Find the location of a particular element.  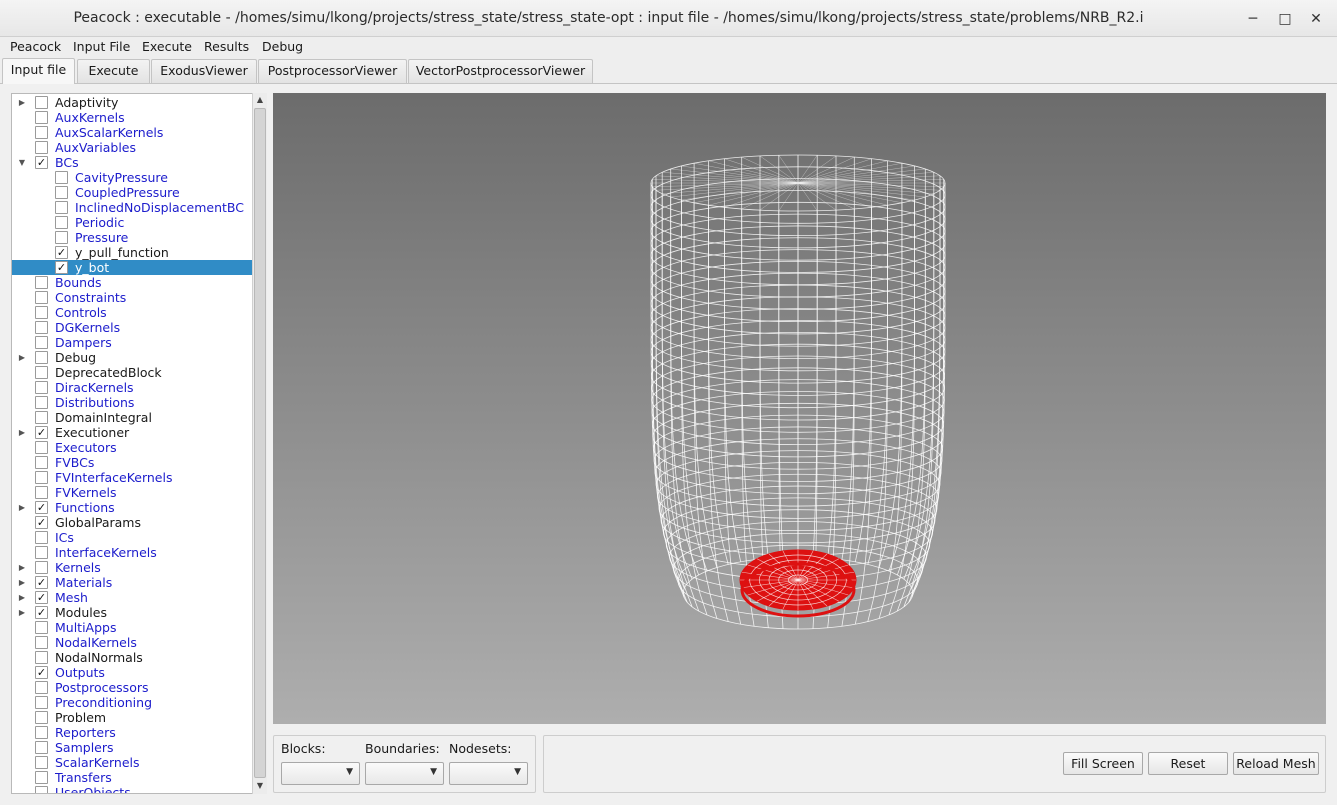

tree-item-problem: Problem is located at coordinates (132, 717).